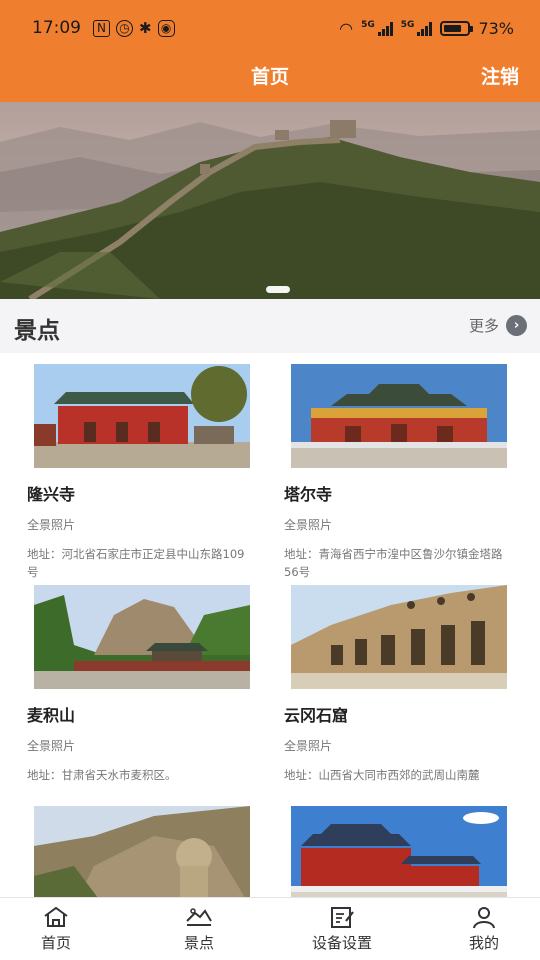  I want to click on more-link: 更多 ›, so click(498, 325).